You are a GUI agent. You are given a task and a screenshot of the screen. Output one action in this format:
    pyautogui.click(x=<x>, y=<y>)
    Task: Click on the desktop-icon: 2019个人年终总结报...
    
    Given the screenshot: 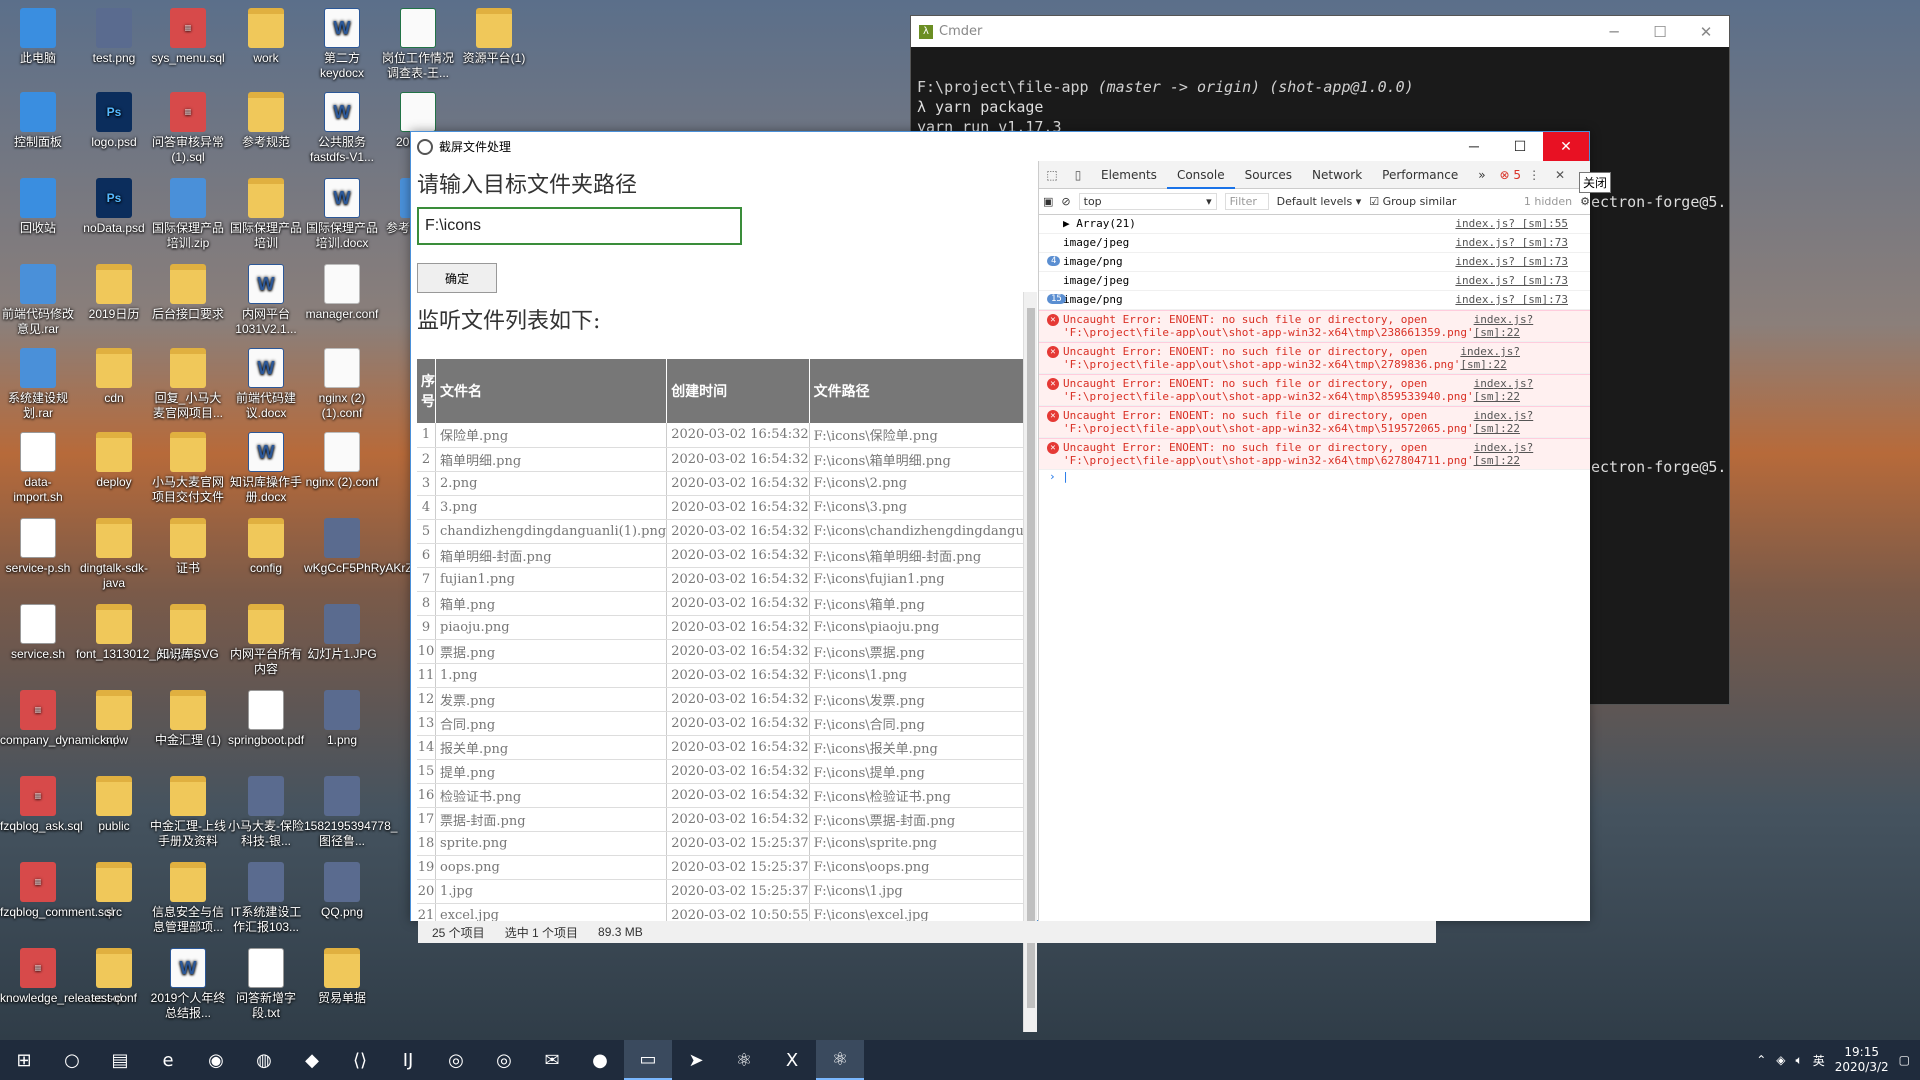 What is the action you would take?
    pyautogui.click(x=188, y=984)
    